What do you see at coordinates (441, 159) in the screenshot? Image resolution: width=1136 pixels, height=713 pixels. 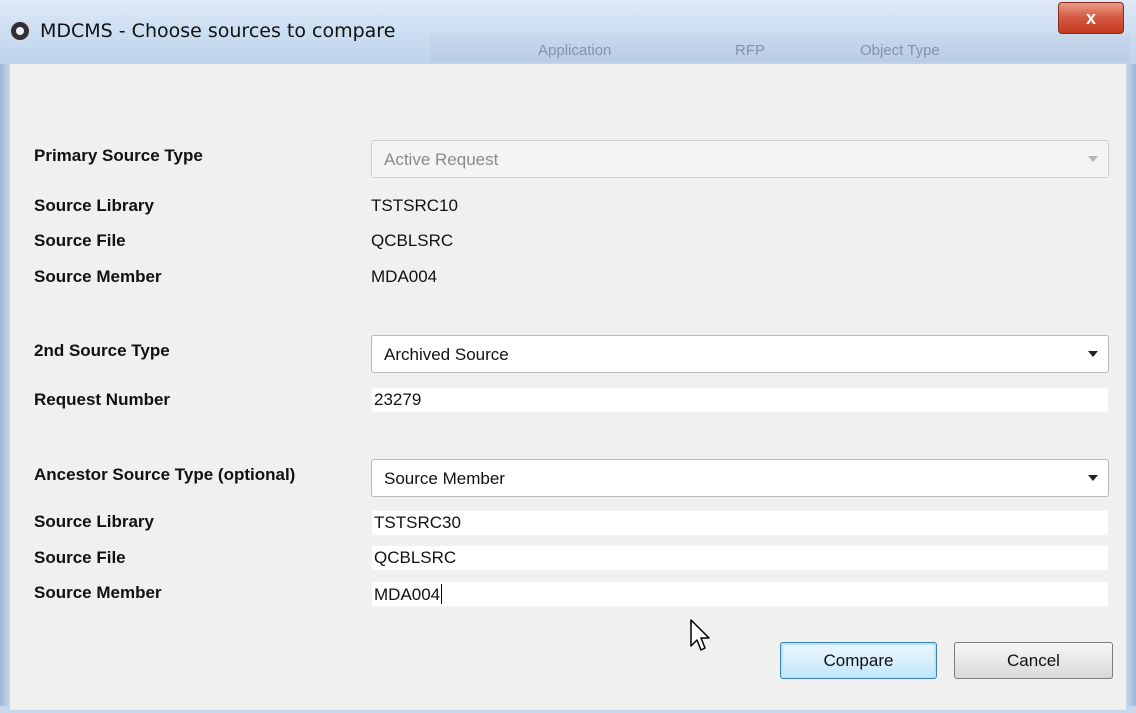 I see `primary-source-type-value: Active Request` at bounding box center [441, 159].